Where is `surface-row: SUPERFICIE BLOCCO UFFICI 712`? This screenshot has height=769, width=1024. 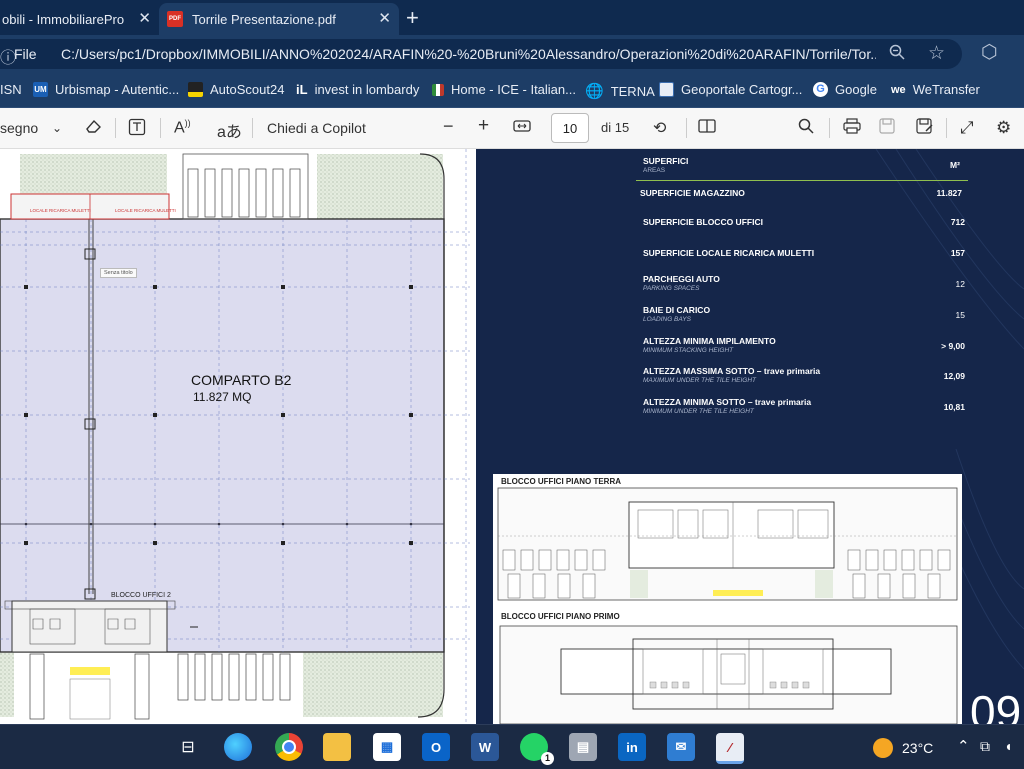
surface-row: SUPERFICIE BLOCCO UFFICI 712 is located at coordinates (804, 222).